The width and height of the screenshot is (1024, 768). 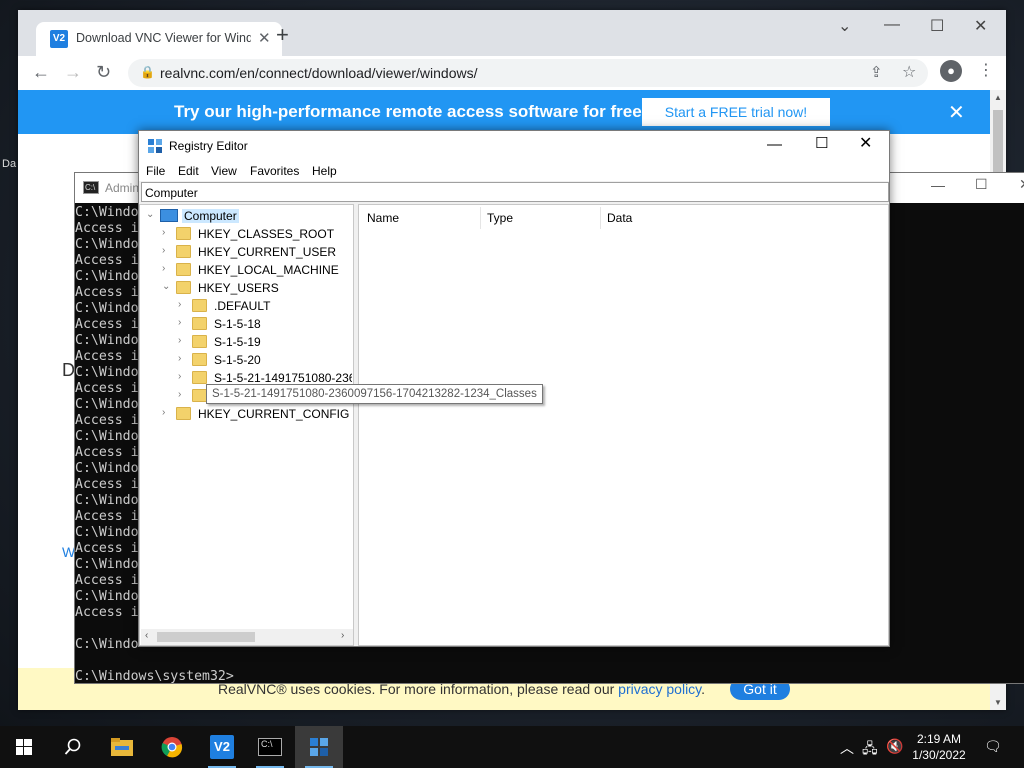 What do you see at coordinates (264, 306) in the screenshot?
I see `tree-node-default: › .DEFAULT` at bounding box center [264, 306].